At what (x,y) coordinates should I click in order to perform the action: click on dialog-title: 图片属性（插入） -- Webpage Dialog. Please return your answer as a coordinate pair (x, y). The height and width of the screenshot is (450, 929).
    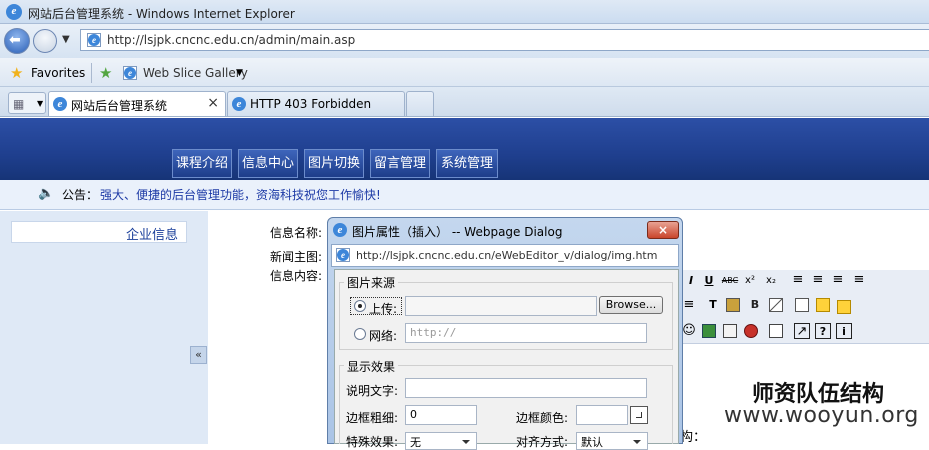
    Looking at the image, I should click on (457, 232).